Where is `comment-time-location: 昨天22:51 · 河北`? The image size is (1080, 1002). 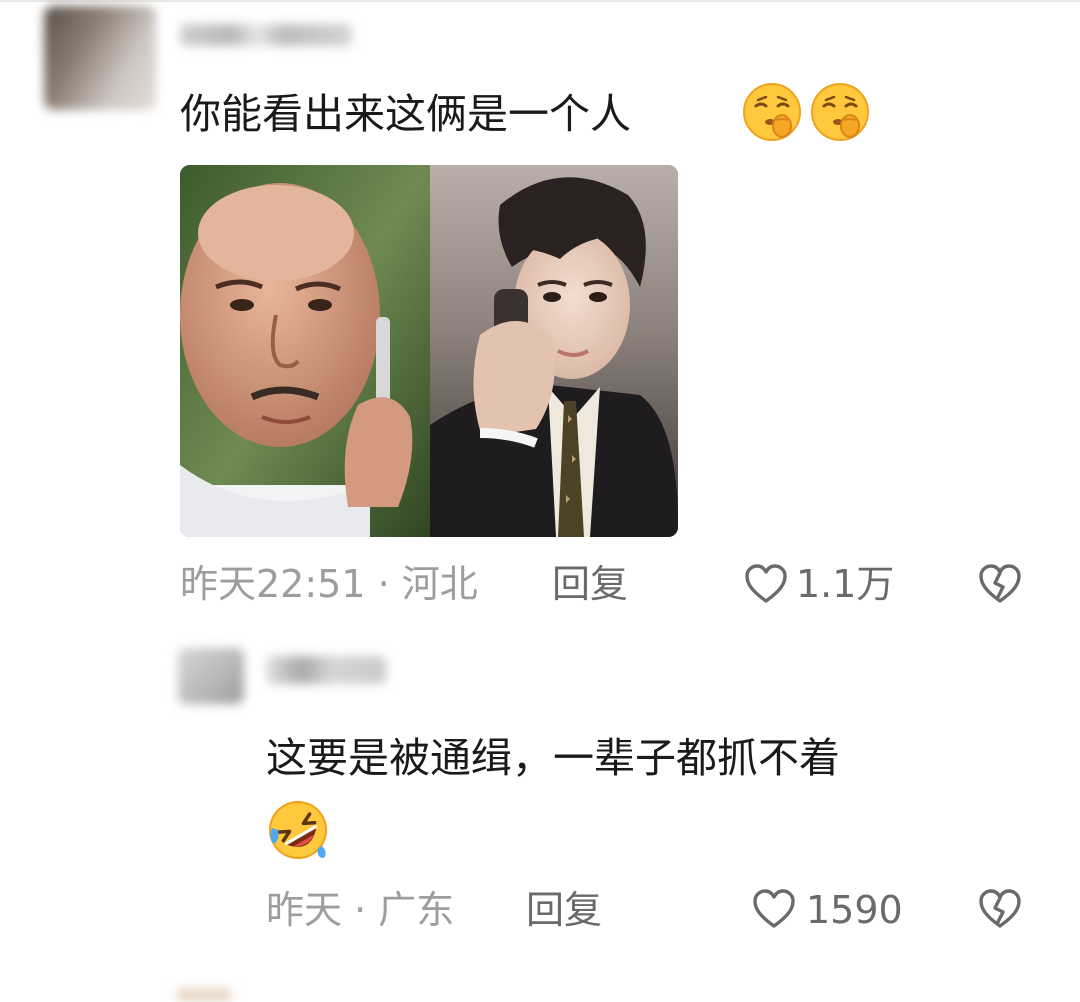 comment-time-location: 昨天22:51 · 河北 is located at coordinates (329, 584).